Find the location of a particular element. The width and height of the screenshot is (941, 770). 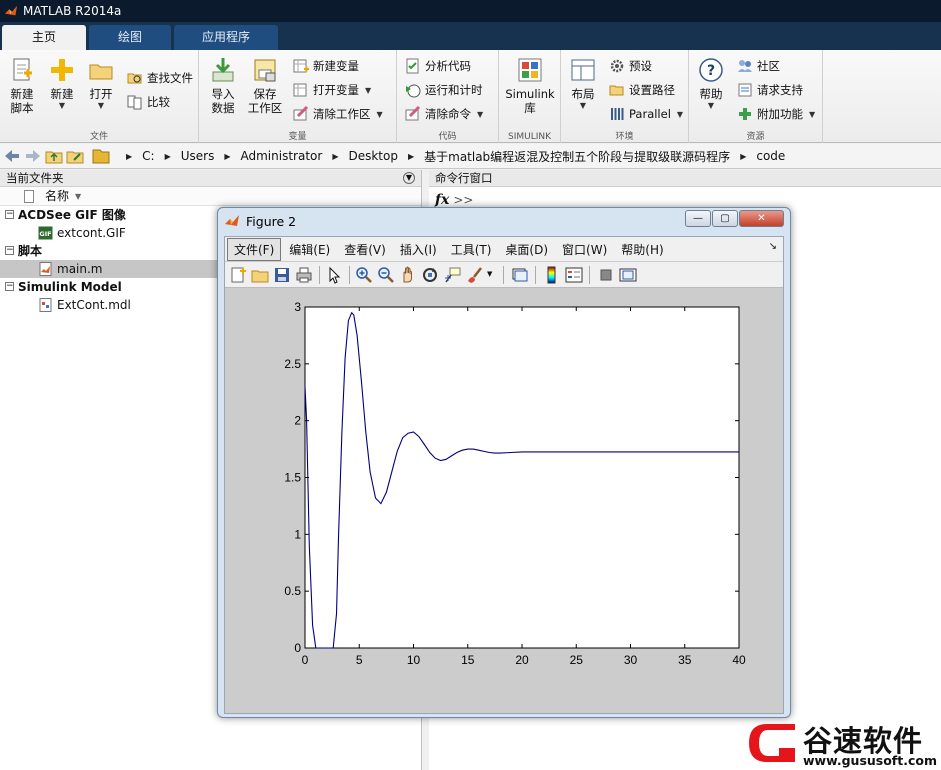

rotate-icon is located at coordinates (430, 275).